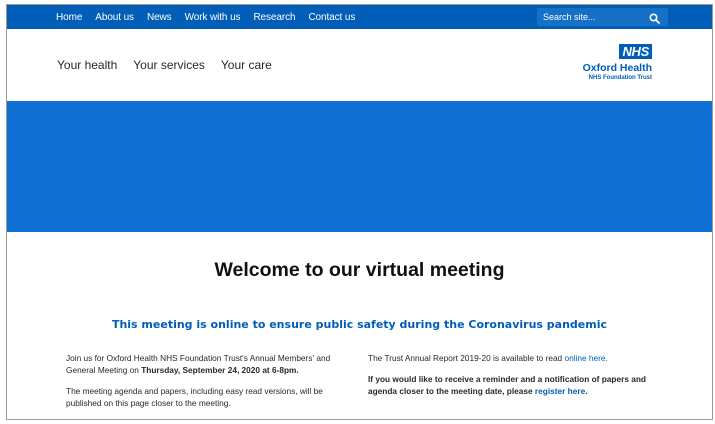 Image resolution: width=715 pixels, height=424 pixels. Describe the element at coordinates (87, 65) in the screenshot. I see `main-nav-your-health: Your health` at that location.